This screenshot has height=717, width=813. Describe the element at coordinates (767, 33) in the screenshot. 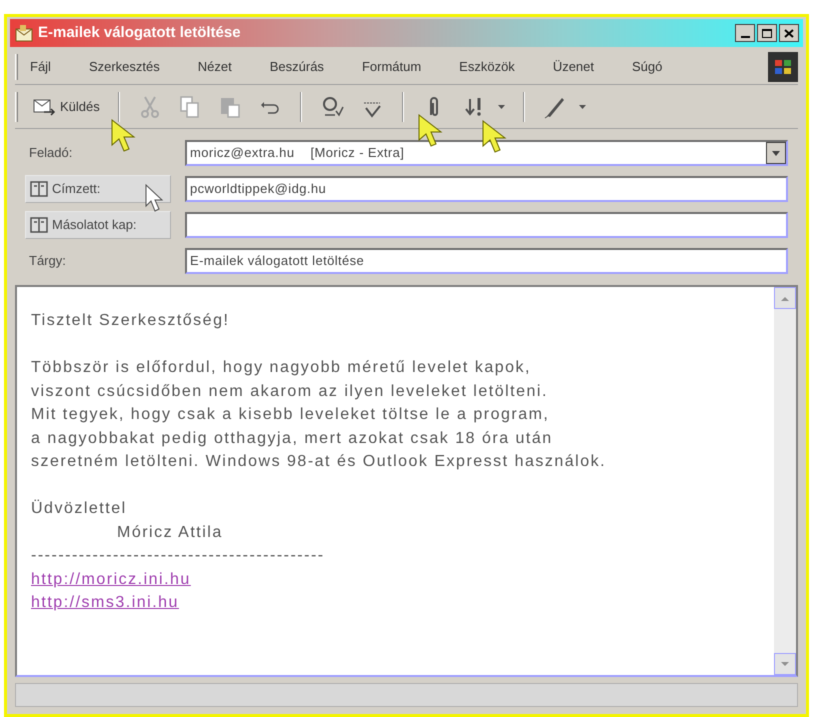

I see `maximize-button` at that location.